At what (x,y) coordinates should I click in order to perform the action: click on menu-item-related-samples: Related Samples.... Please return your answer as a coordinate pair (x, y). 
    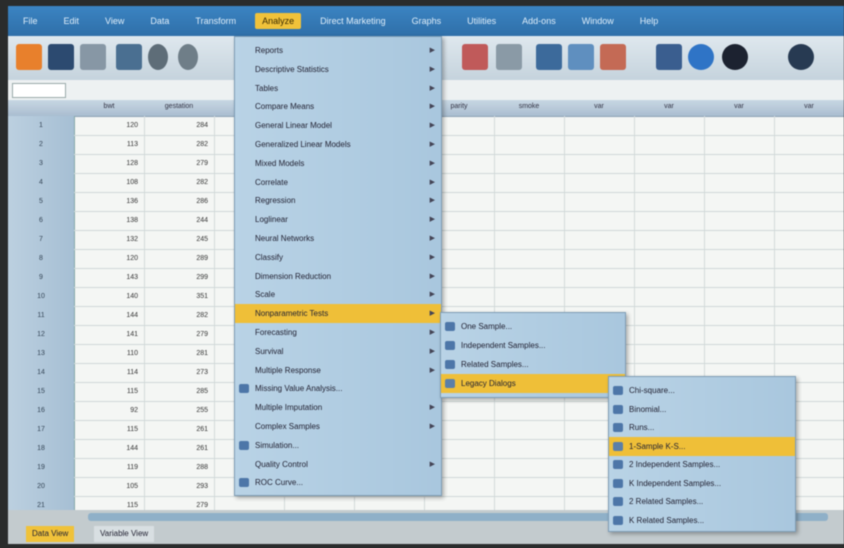
    Looking at the image, I should click on (533, 364).